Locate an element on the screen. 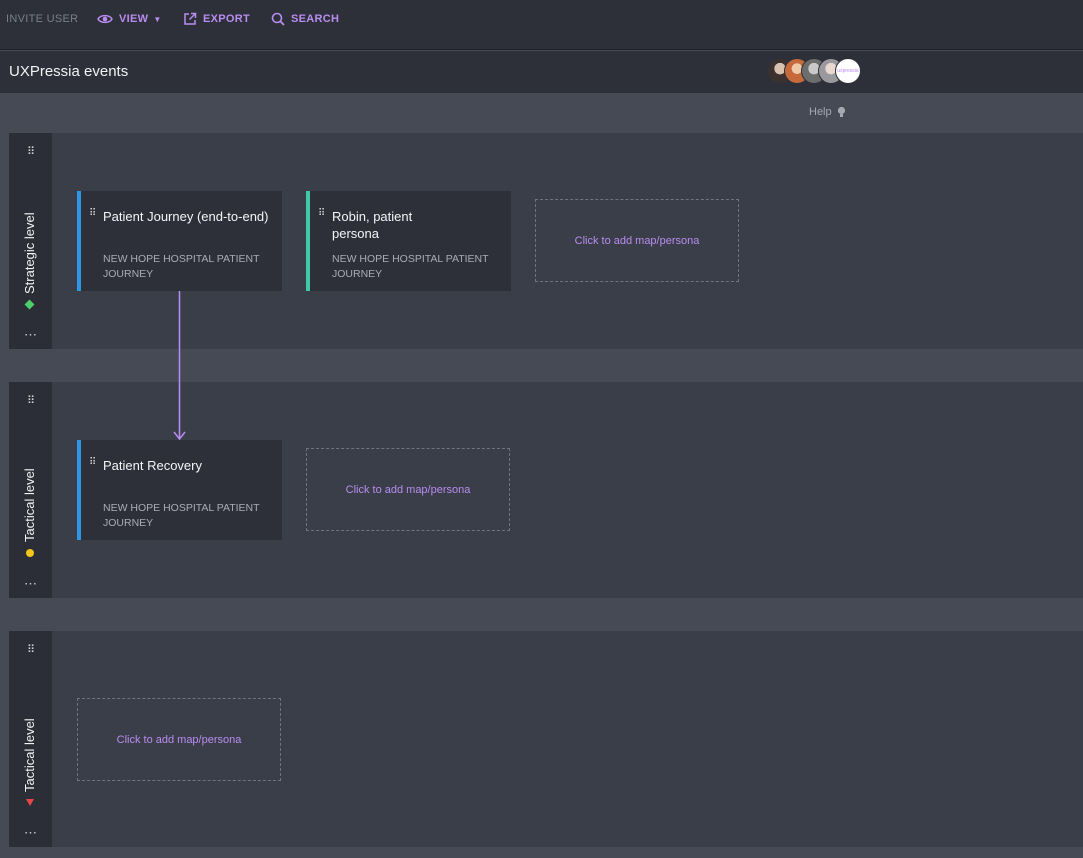 This screenshot has width=1083, height=858. lane-title: Strategic level is located at coordinates (29, 261).